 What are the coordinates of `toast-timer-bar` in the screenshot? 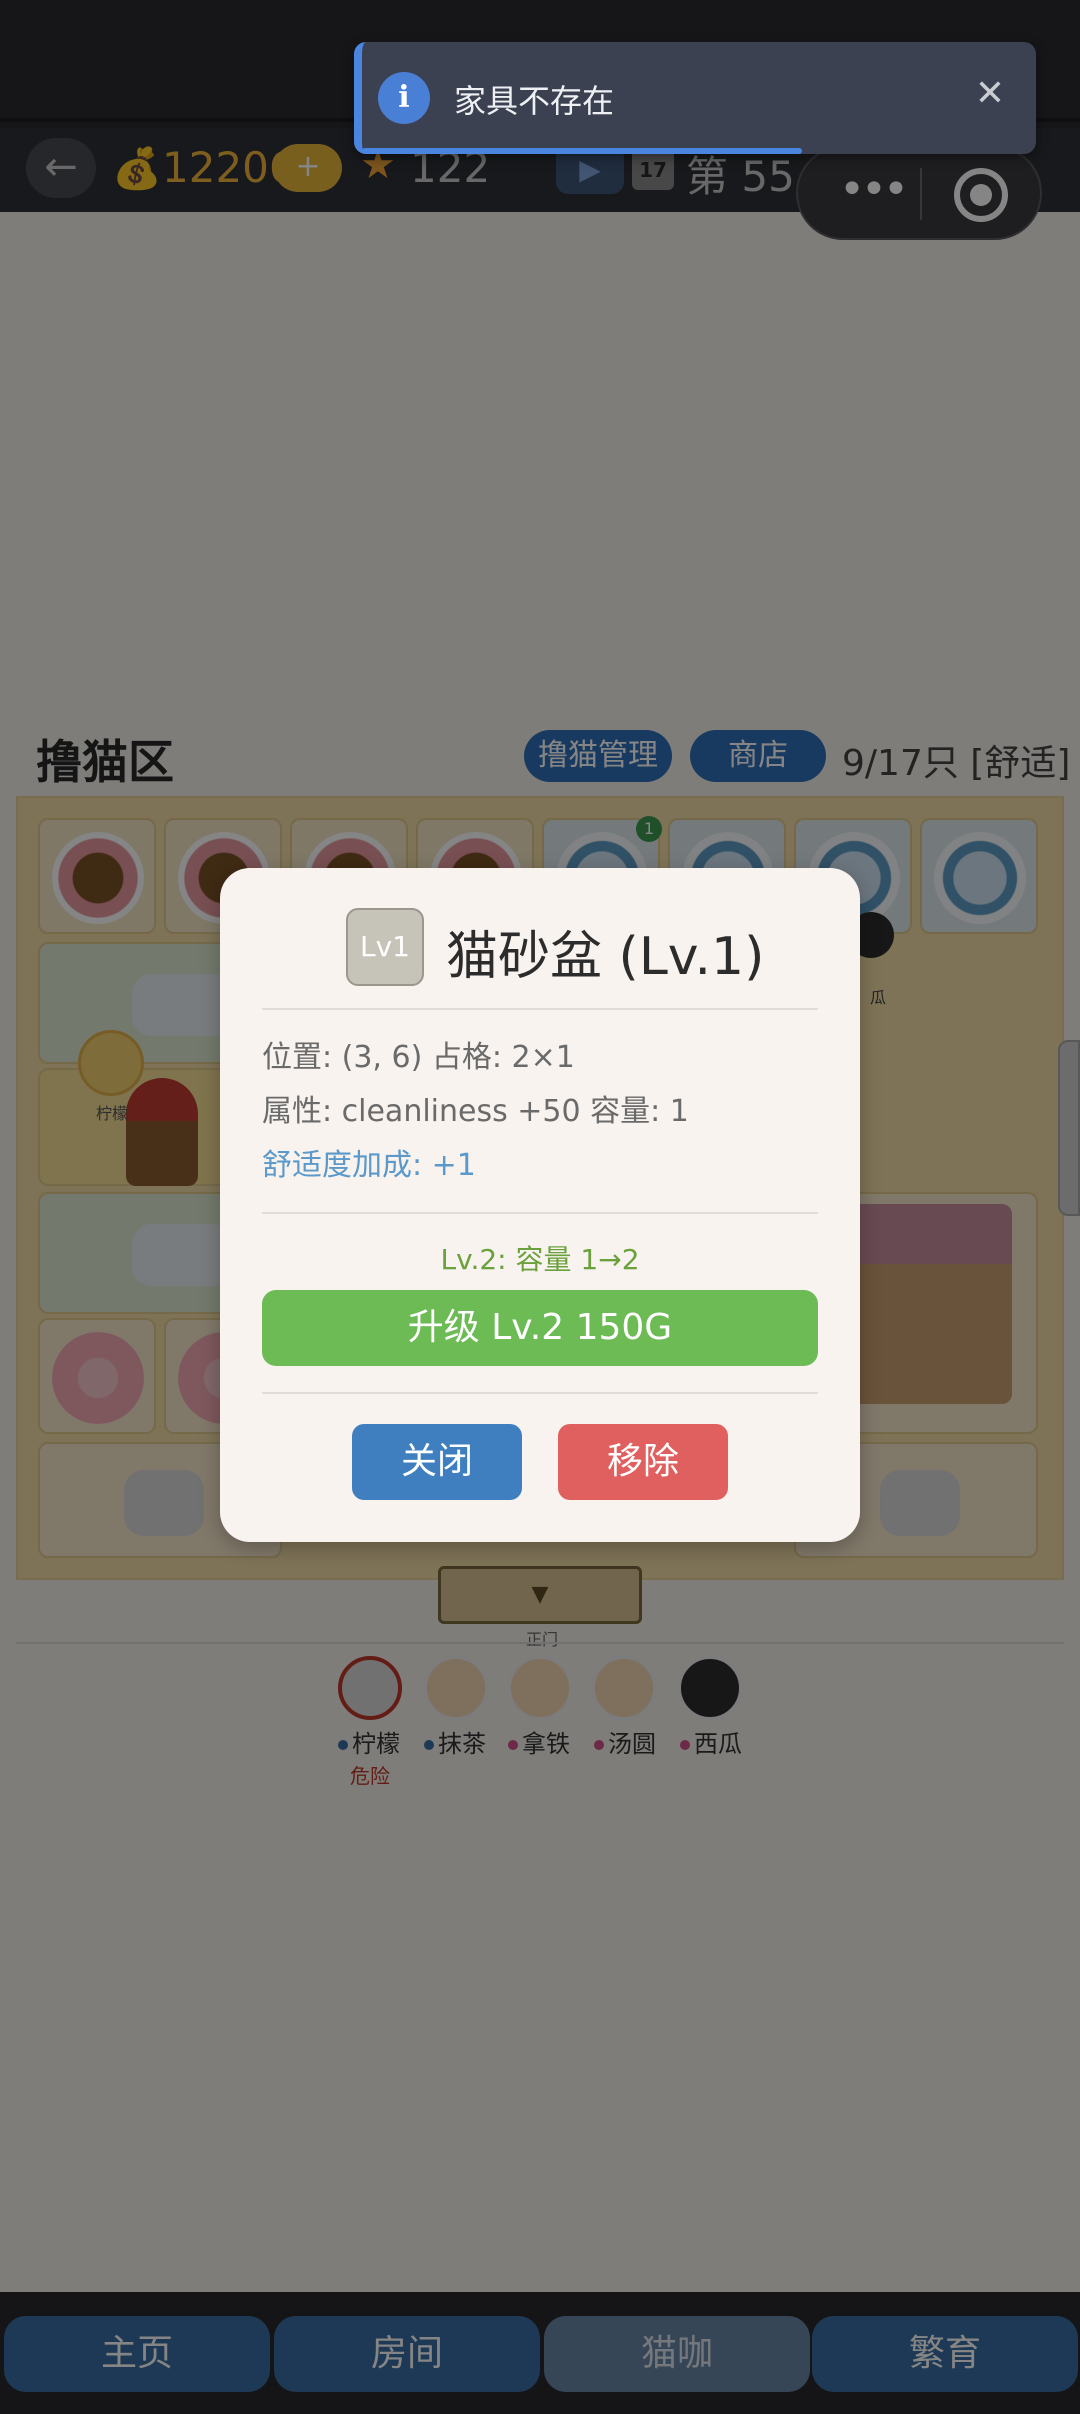 It's located at (582, 151).